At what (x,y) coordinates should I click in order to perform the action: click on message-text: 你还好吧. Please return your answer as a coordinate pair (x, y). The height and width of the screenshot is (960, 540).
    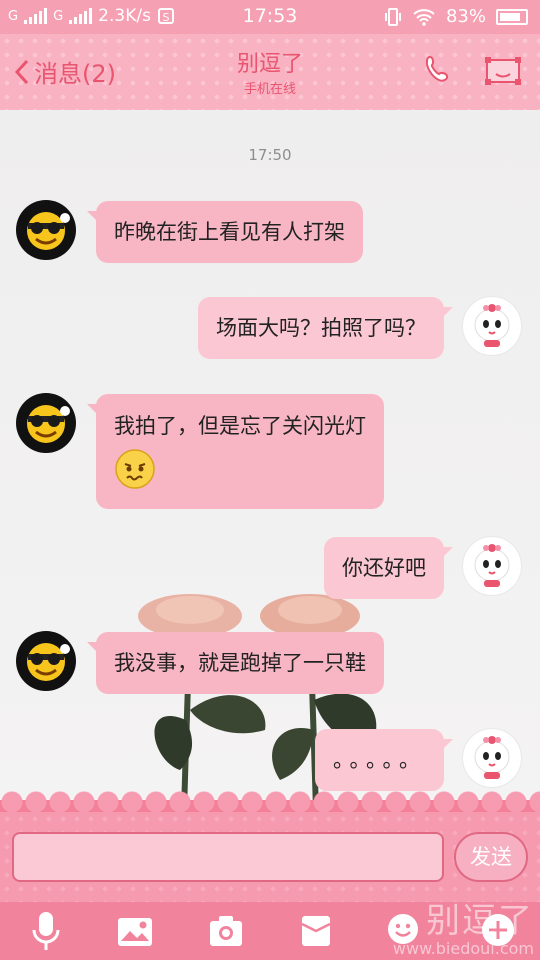
    Looking at the image, I should click on (384, 568).